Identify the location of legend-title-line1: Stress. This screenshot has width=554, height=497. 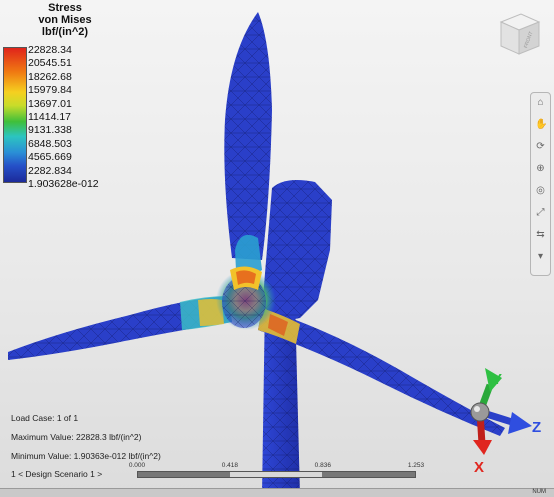
(65, 8).